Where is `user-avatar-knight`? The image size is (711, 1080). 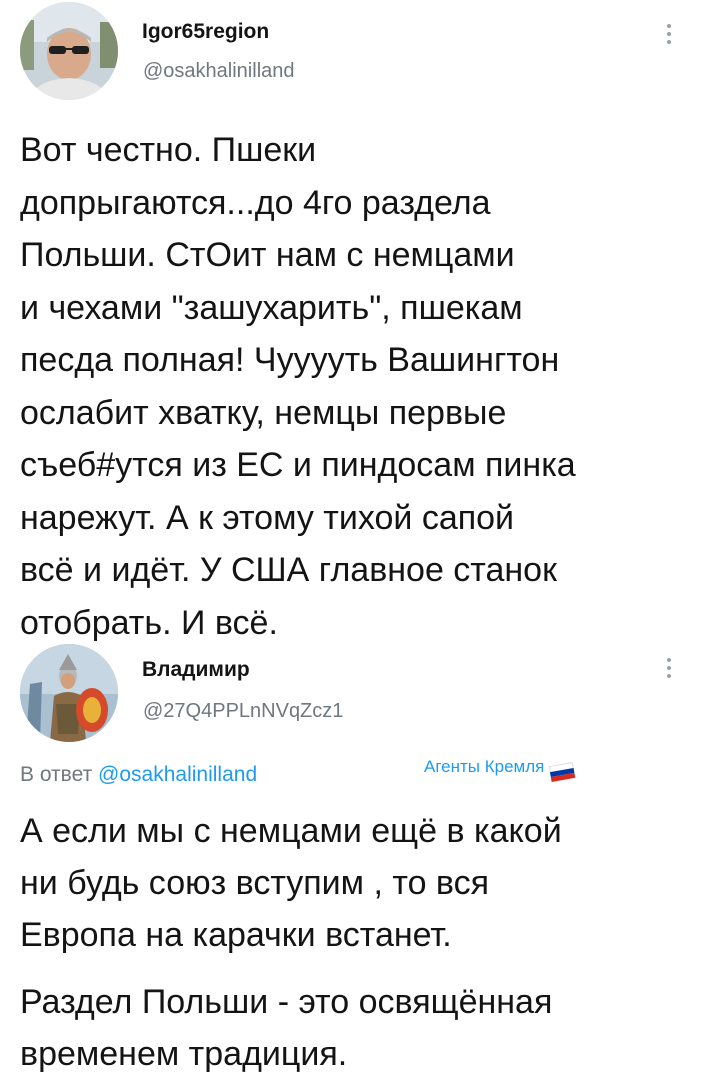
user-avatar-knight is located at coordinates (69, 693).